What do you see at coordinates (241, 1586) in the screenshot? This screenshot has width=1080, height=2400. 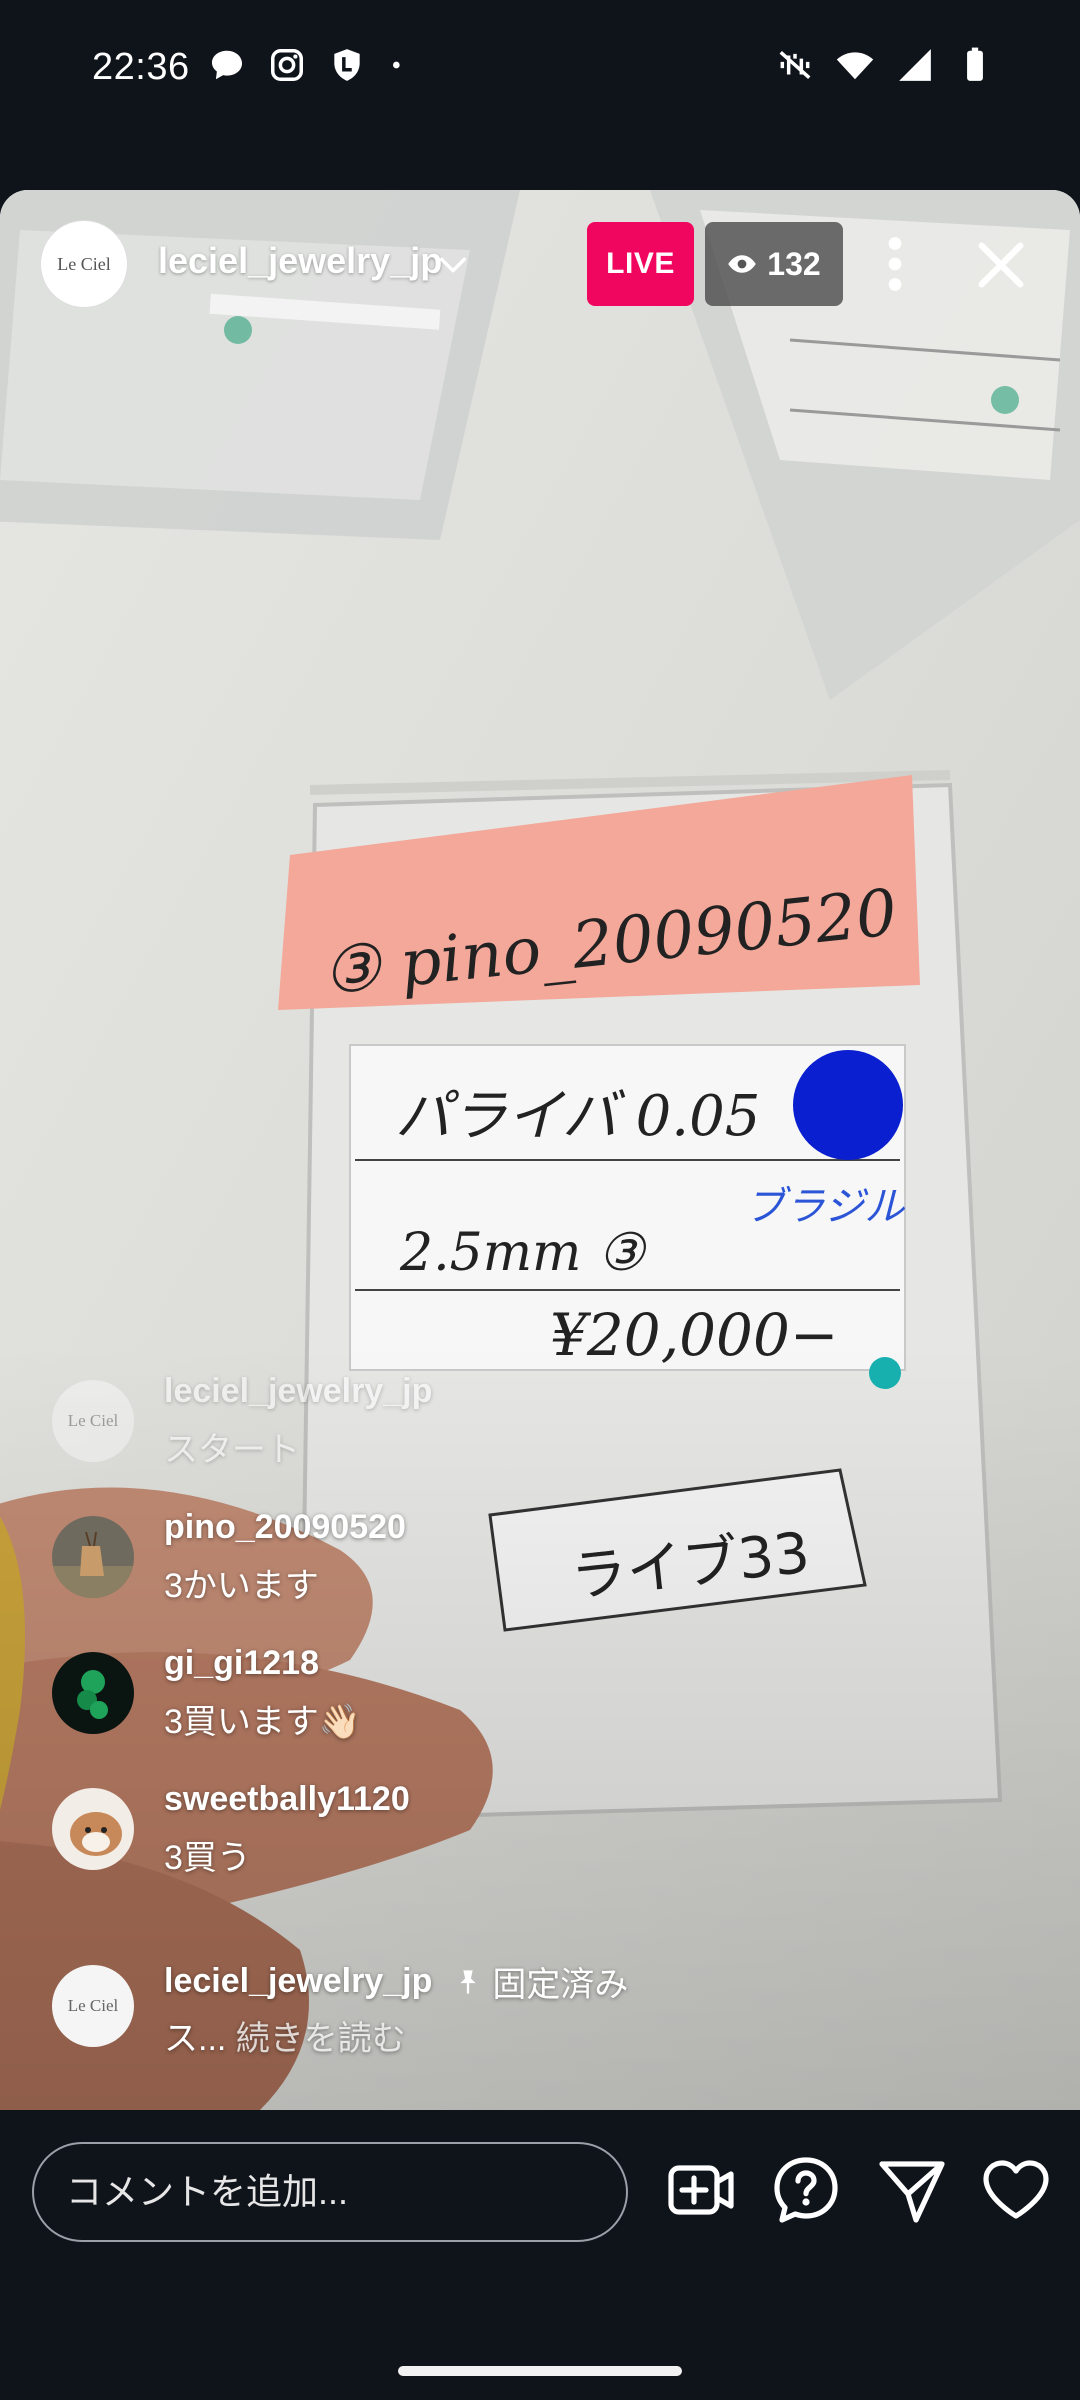 I see `comment-text: 3かいます` at bounding box center [241, 1586].